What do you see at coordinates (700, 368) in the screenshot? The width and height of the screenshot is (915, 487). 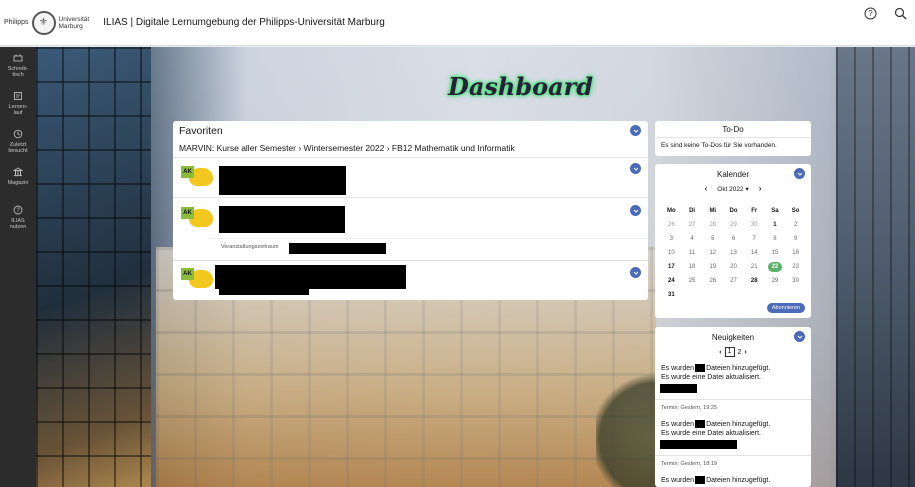 I see `redacted-count` at bounding box center [700, 368].